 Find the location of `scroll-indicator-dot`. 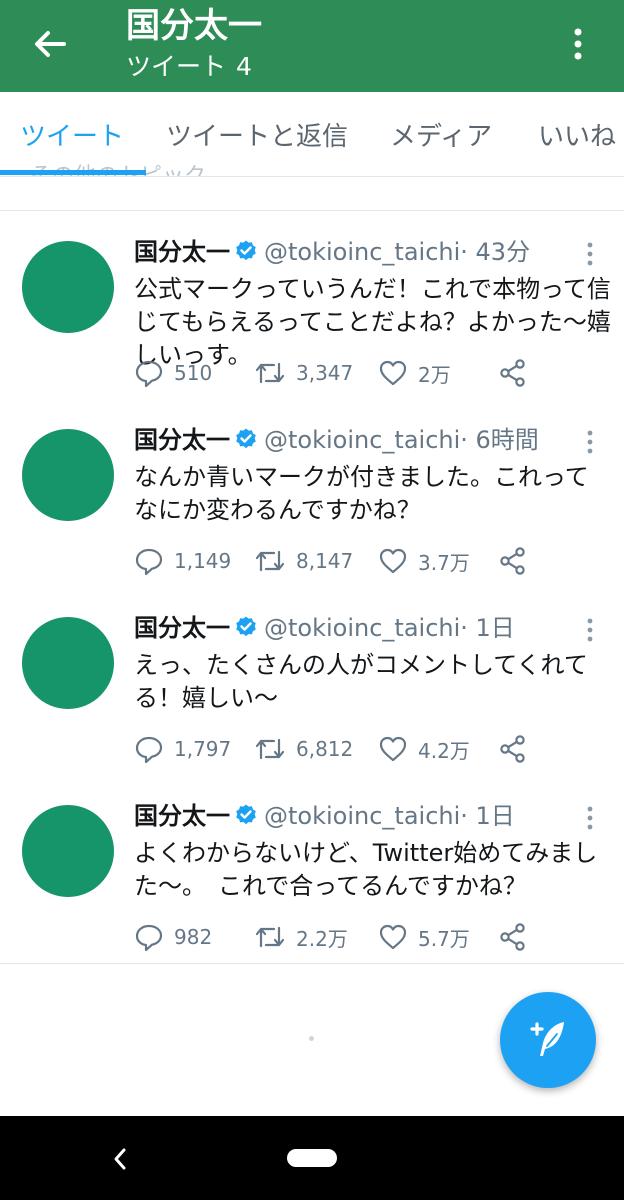

scroll-indicator-dot is located at coordinates (311, 1038).